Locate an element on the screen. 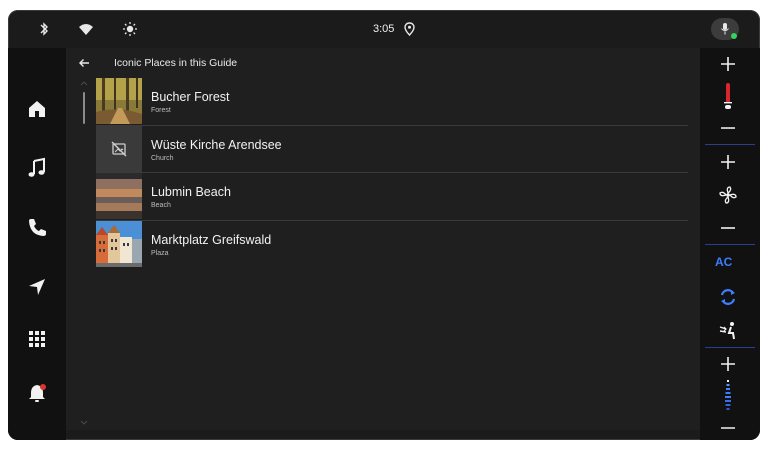  microphone-icon is located at coordinates (725, 29).